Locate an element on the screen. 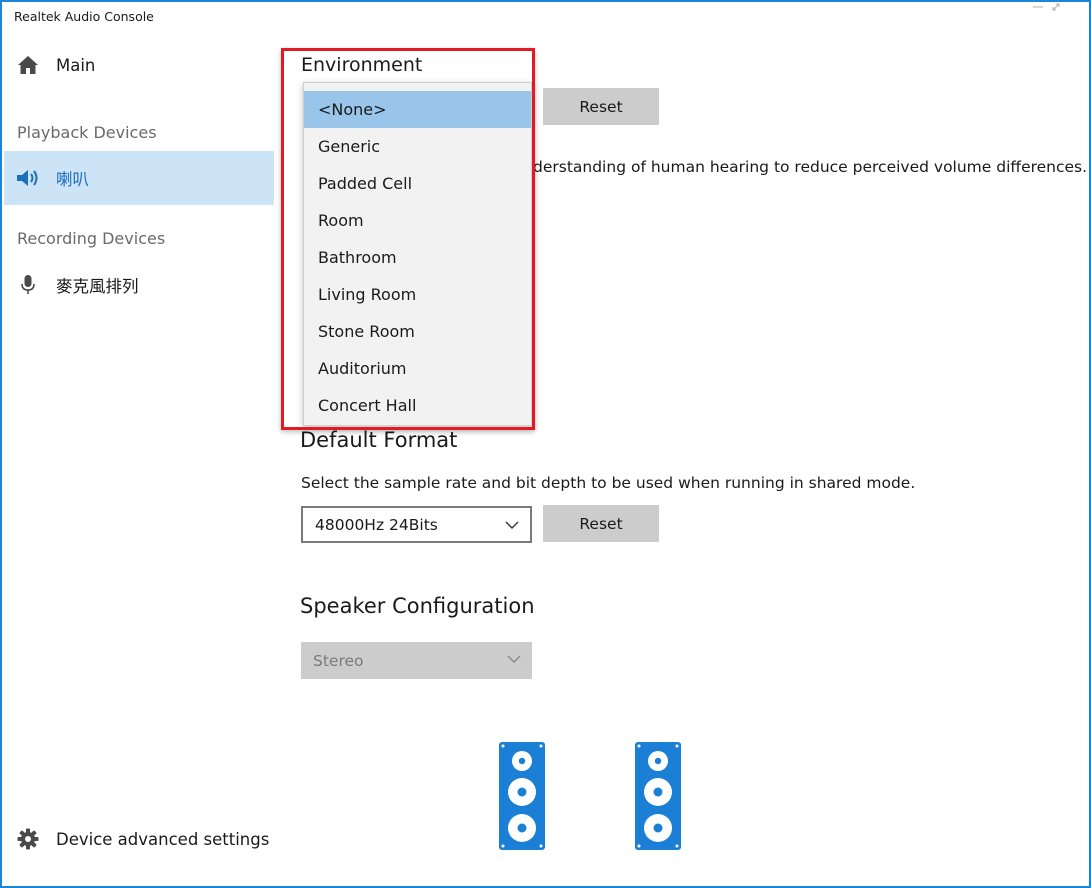 The width and height of the screenshot is (1091, 888). speaker-configuration-title: Speaker Configuration is located at coordinates (417, 606).